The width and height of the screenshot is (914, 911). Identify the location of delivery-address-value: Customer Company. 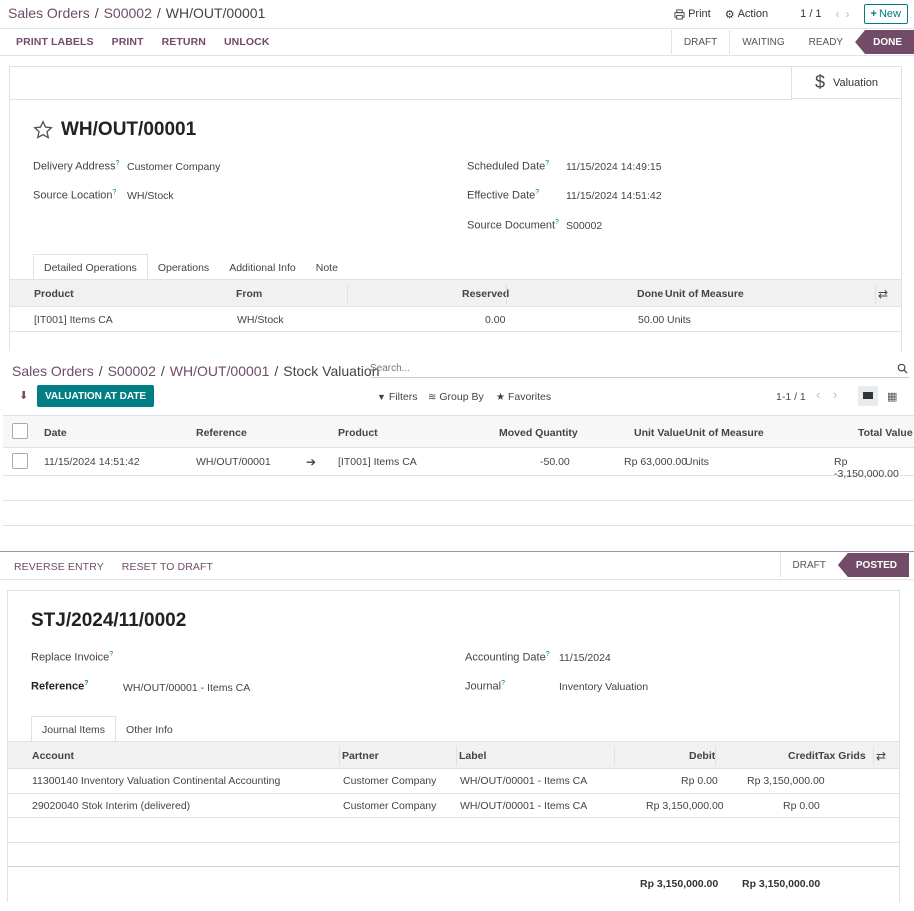
(173, 167).